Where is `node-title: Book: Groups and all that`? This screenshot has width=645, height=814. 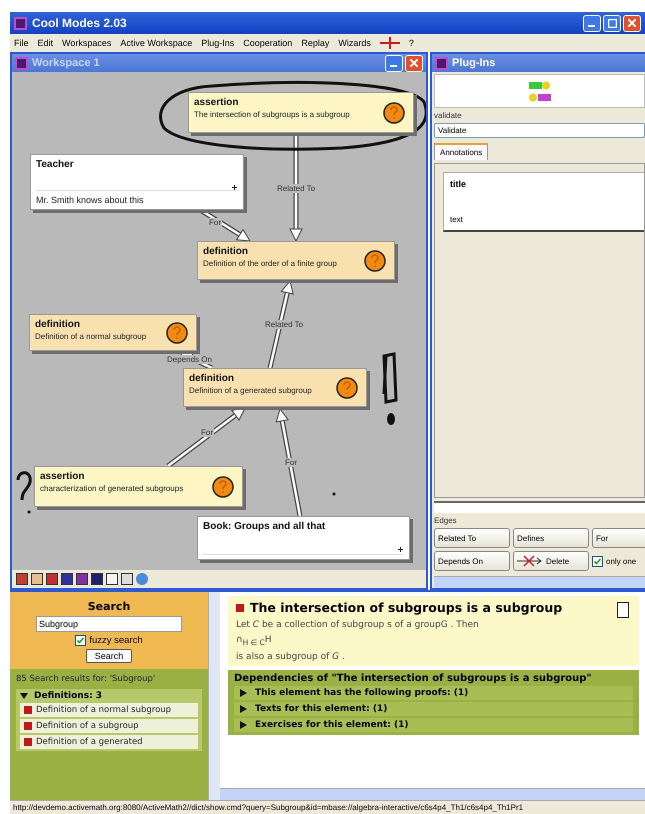
node-title: Book: Groups and all that is located at coordinates (264, 526).